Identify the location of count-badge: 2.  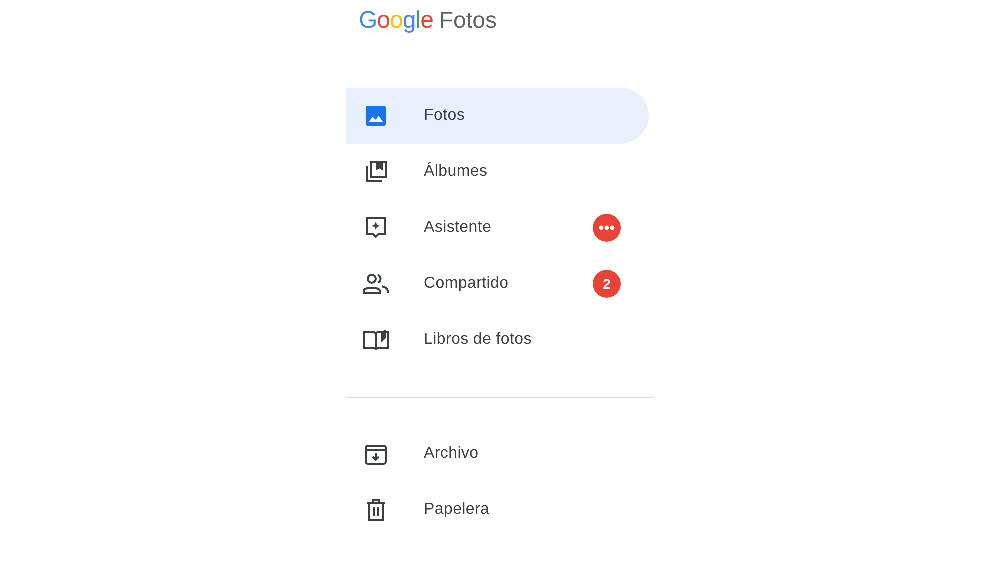
(607, 284).